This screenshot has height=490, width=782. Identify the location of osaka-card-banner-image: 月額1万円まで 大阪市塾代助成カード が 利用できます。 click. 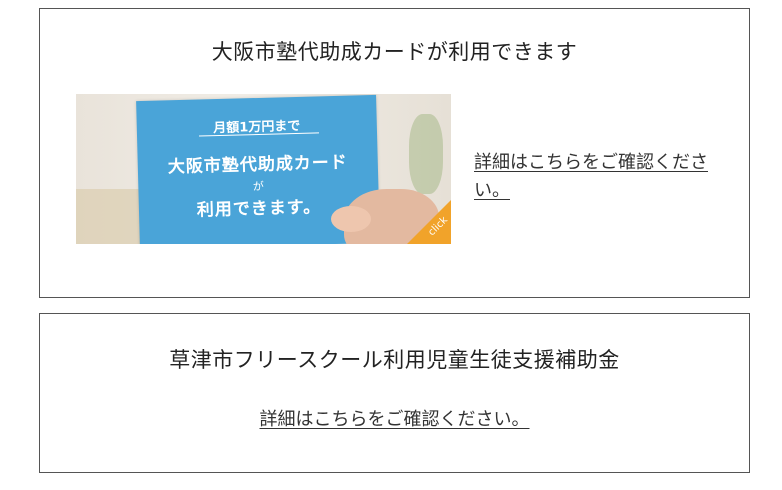
(263, 169).